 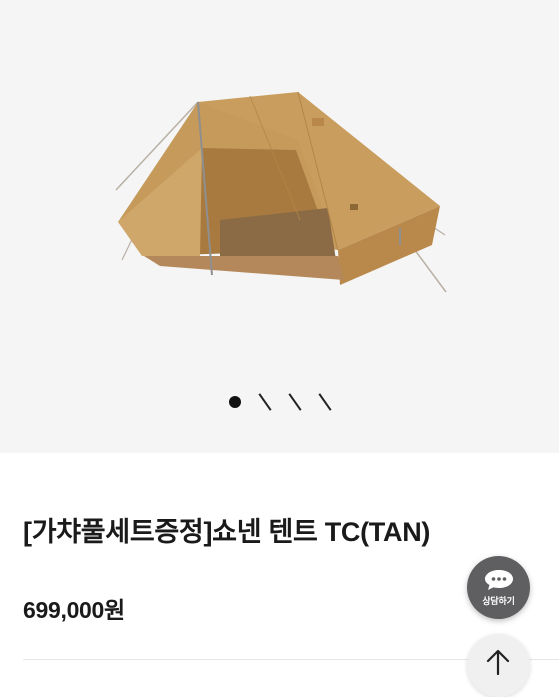 What do you see at coordinates (498, 600) in the screenshot?
I see `chat-button-label: 상담하기` at bounding box center [498, 600].